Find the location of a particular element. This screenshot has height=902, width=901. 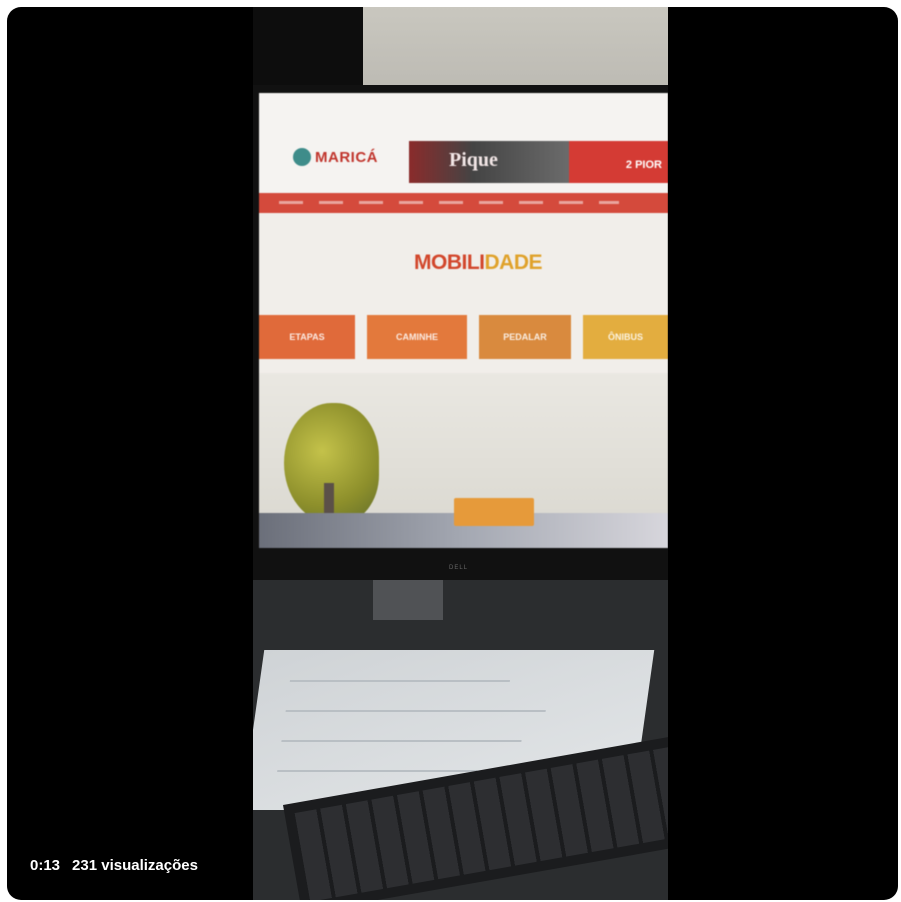

monitor-brand-label: DELL is located at coordinates (459, 568).